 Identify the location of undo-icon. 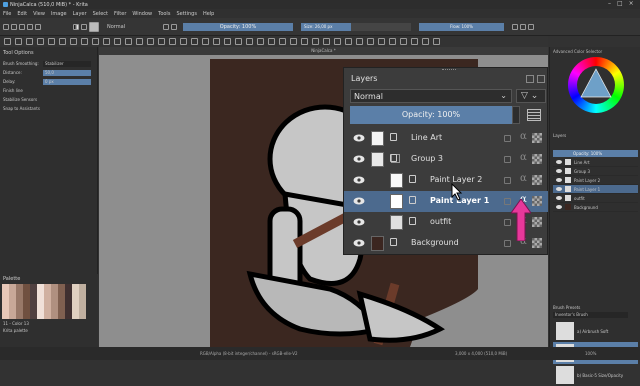
(30, 26).